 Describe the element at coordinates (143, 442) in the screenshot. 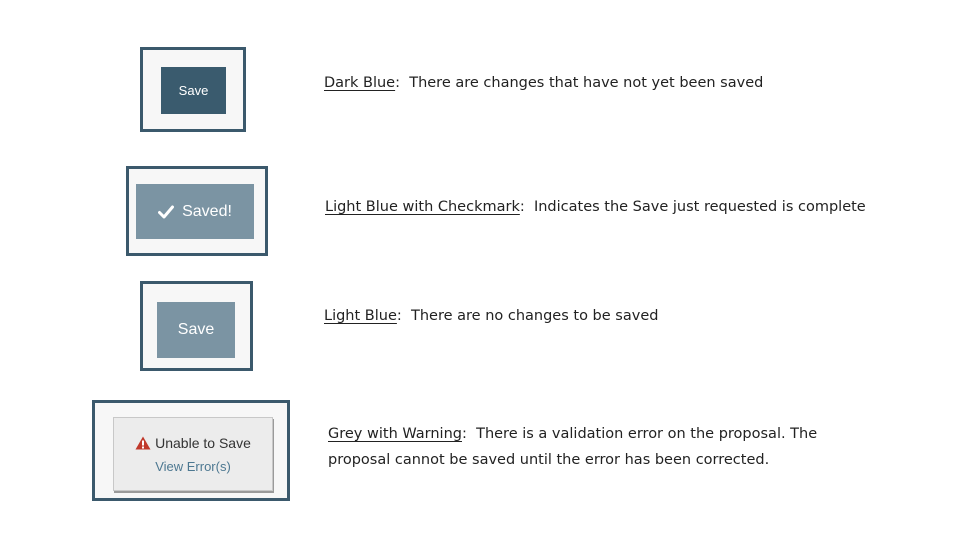

I see `warning-icon` at that location.